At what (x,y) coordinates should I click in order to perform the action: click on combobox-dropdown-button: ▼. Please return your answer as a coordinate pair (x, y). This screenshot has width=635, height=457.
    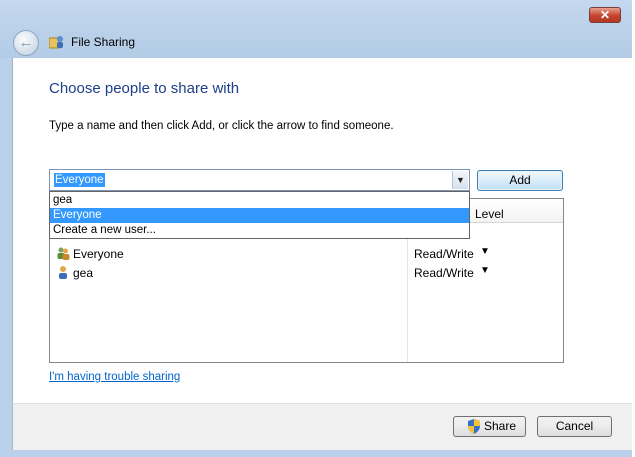
    Looking at the image, I should click on (460, 180).